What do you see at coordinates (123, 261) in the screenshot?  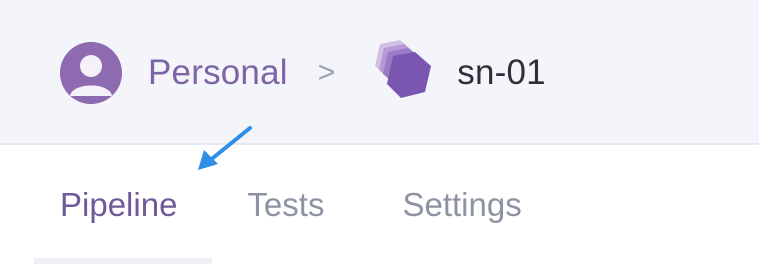 I see `active-tab-indicator` at bounding box center [123, 261].